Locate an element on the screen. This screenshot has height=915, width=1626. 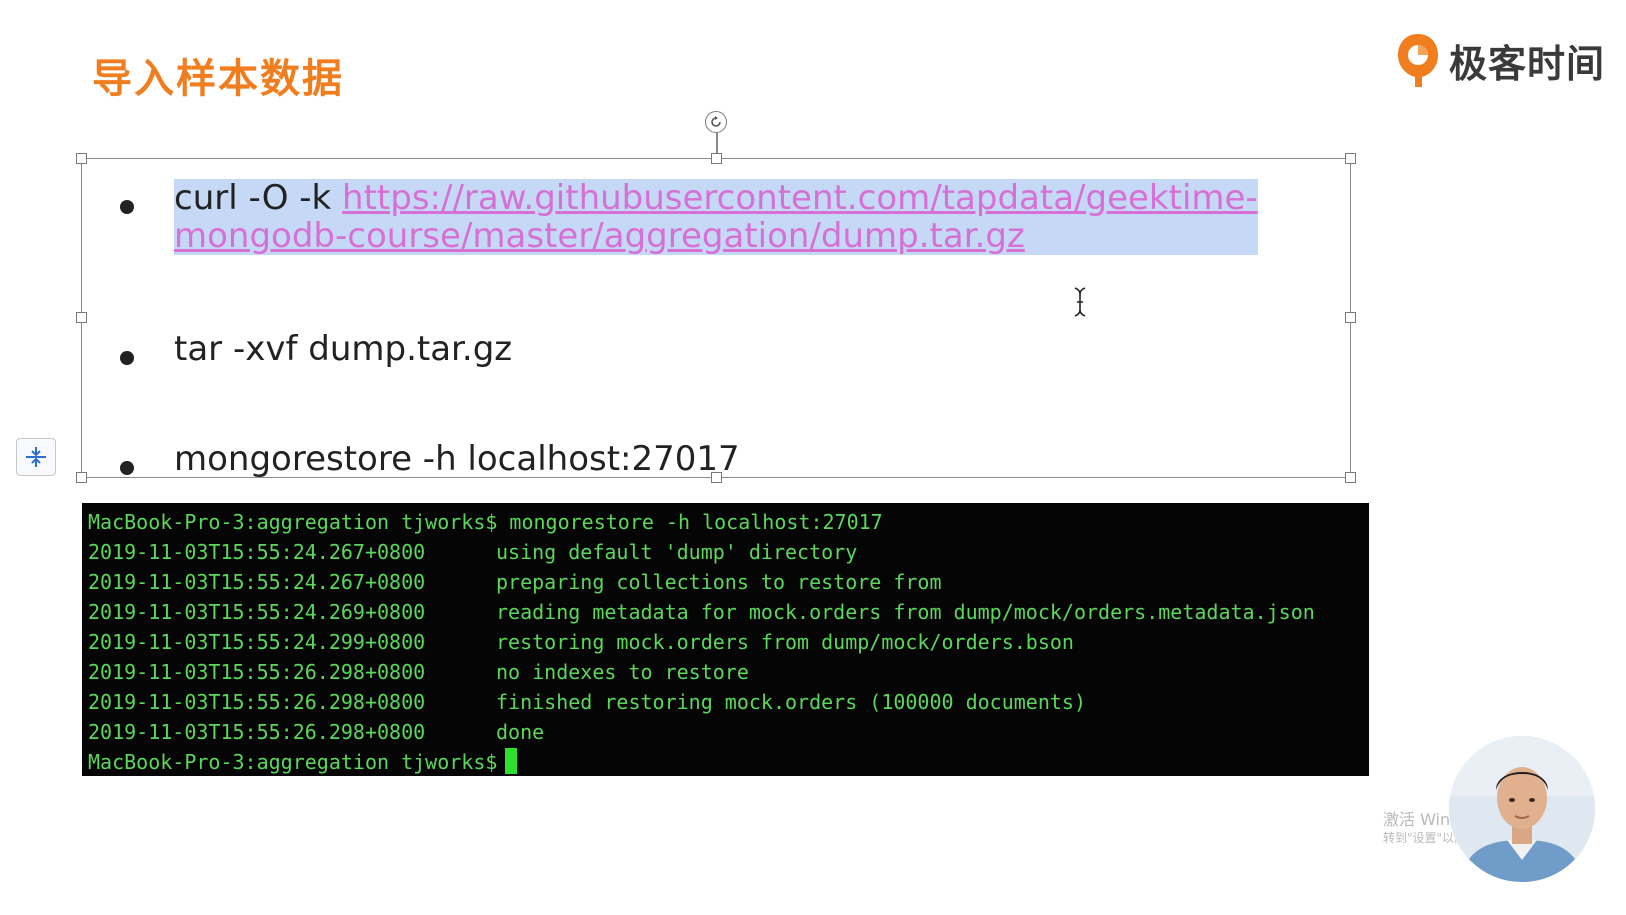
log-message: done is located at coordinates (520, 732).